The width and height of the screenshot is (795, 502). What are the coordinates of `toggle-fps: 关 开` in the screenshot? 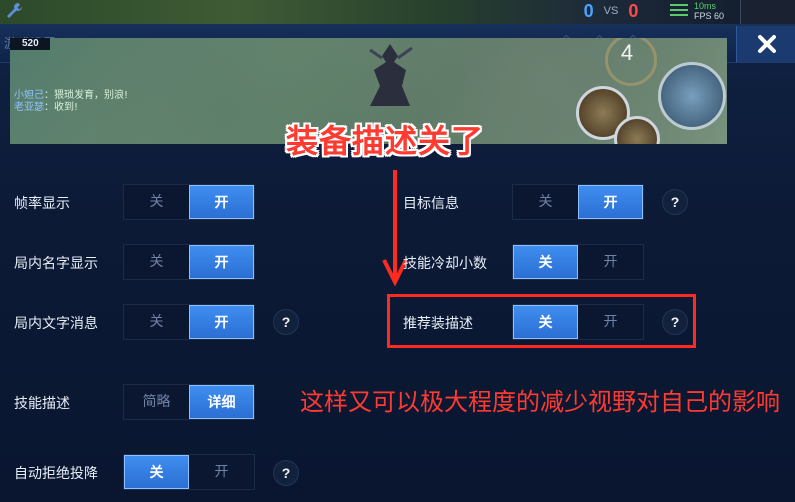 It's located at (189, 202).